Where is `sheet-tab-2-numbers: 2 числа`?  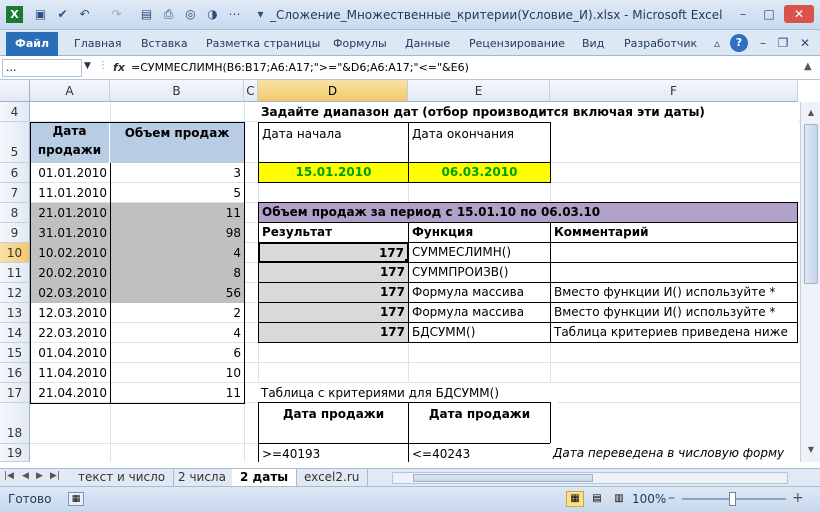
sheet-tab-2-numbers: 2 числа is located at coordinates (202, 477).